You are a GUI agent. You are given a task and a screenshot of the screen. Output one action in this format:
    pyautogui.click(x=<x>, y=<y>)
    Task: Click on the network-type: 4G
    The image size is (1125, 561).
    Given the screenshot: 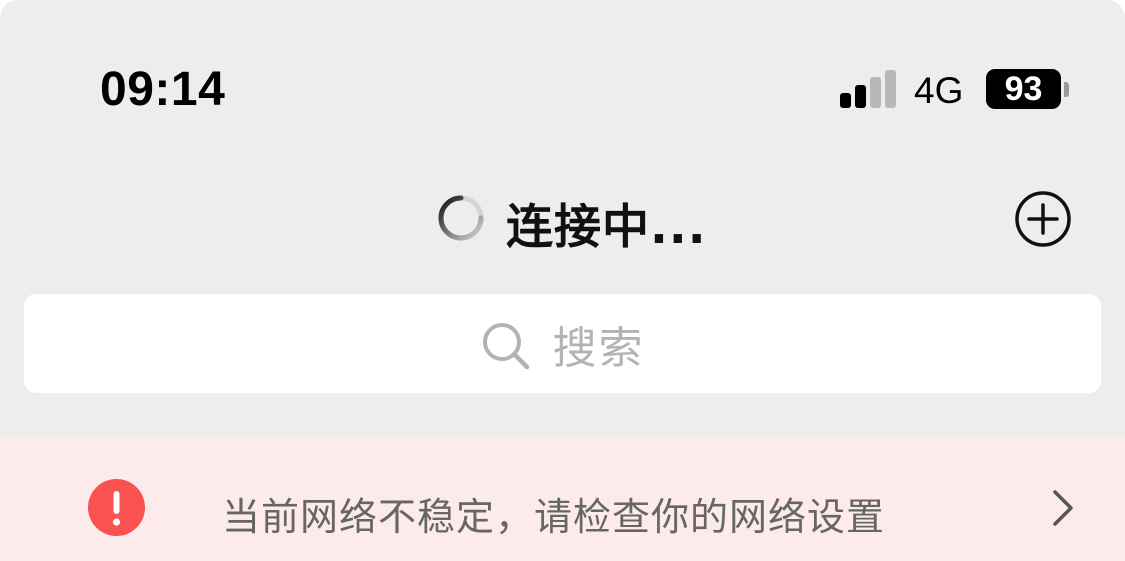 What is the action you would take?
    pyautogui.click(x=939, y=90)
    